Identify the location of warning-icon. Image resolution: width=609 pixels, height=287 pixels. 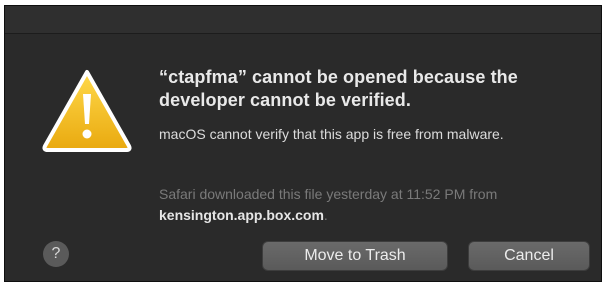
(87, 111).